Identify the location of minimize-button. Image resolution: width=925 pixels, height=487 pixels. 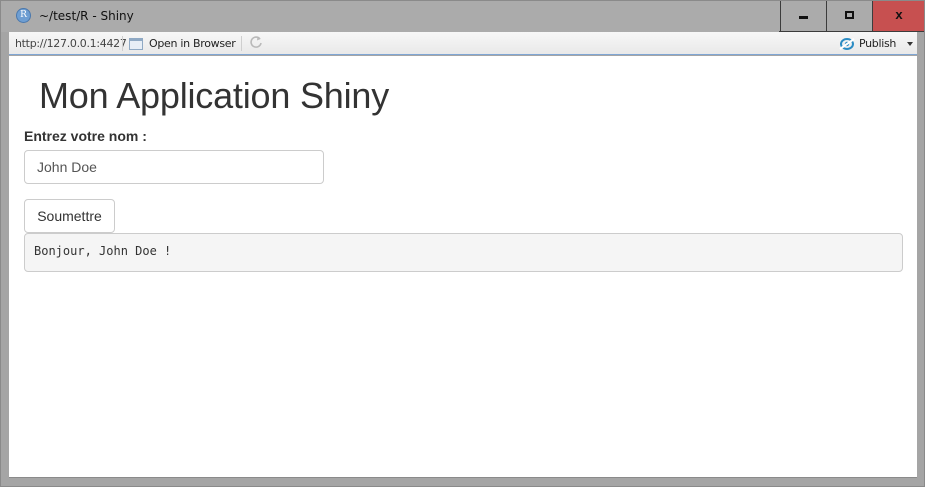
(803, 16).